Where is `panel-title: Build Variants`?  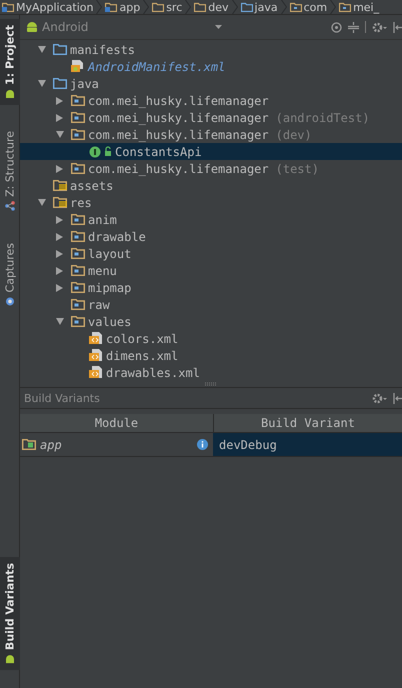 panel-title: Build Variants is located at coordinates (62, 398).